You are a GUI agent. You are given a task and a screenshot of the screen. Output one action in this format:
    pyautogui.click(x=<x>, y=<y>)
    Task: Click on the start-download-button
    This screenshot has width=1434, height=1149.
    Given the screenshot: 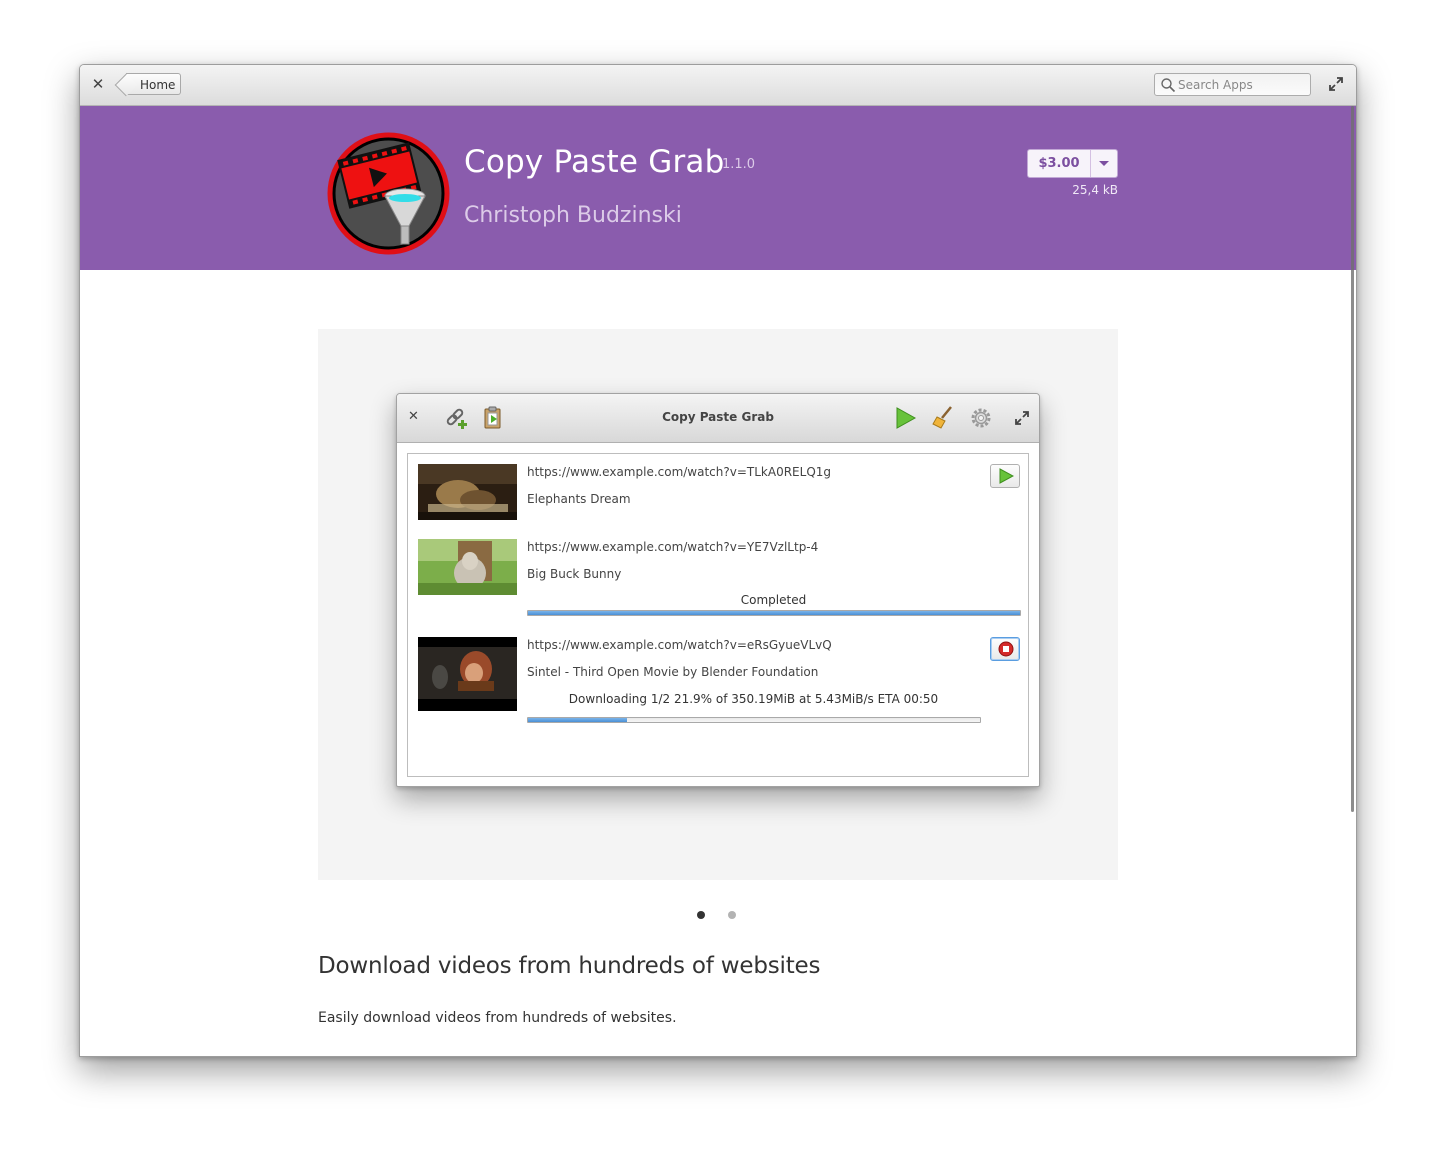 What is the action you would take?
    pyautogui.click(x=1005, y=476)
    